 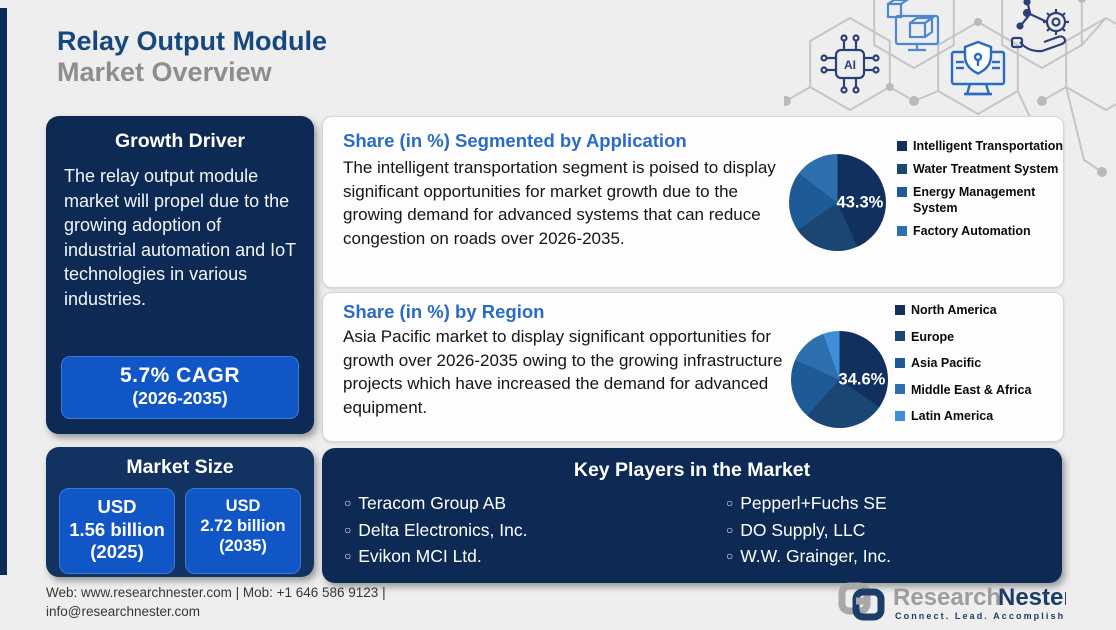 I want to click on ai-chip-icon: AI, so click(x=850, y=64).